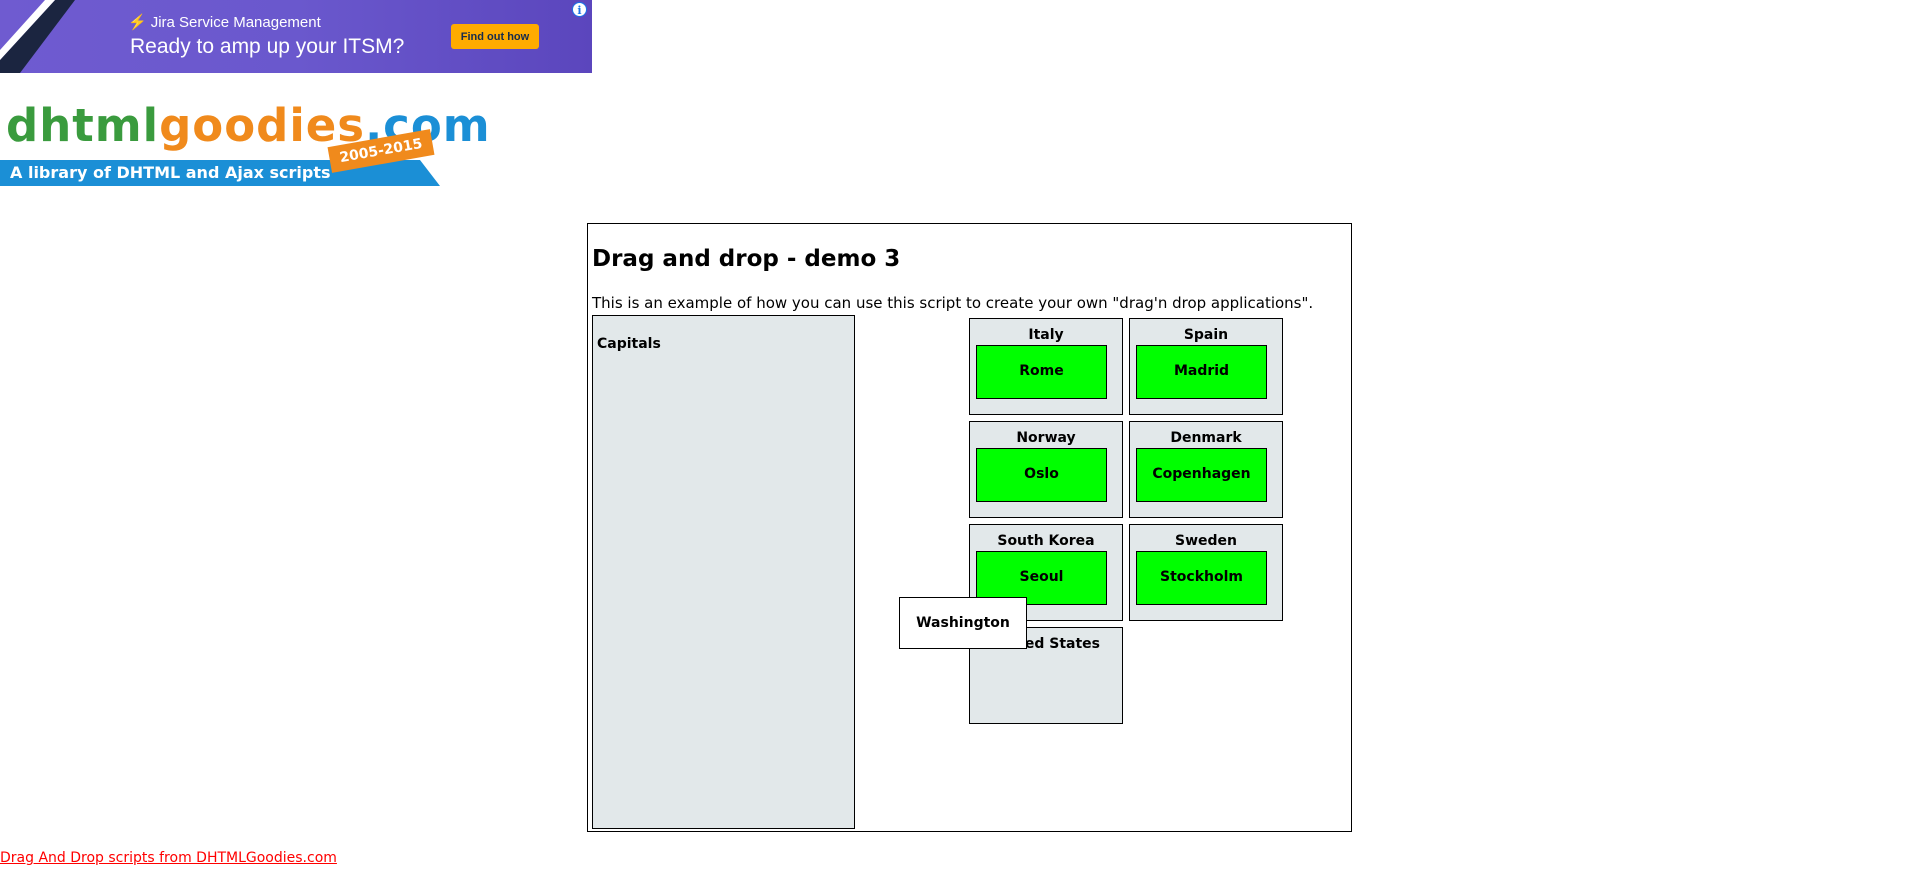  I want to click on country-box-sweden: Sweden Stockholm, so click(1206, 572).